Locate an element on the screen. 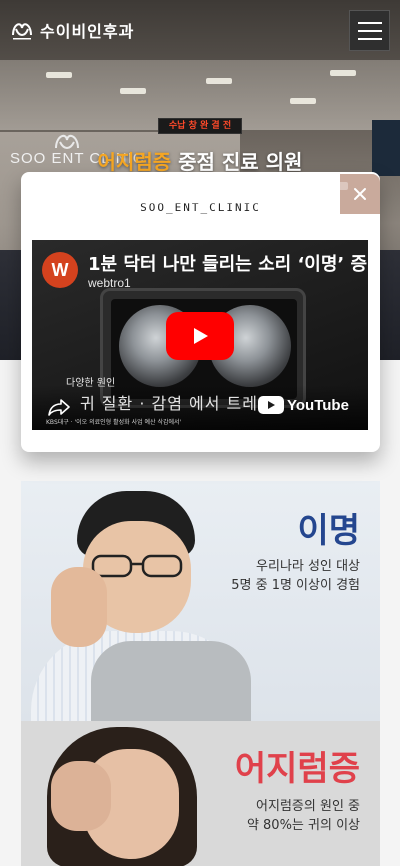  video-title: 1분 닥터 나만 들리는 소리 ‘이명’ 증 is located at coordinates (228, 263).